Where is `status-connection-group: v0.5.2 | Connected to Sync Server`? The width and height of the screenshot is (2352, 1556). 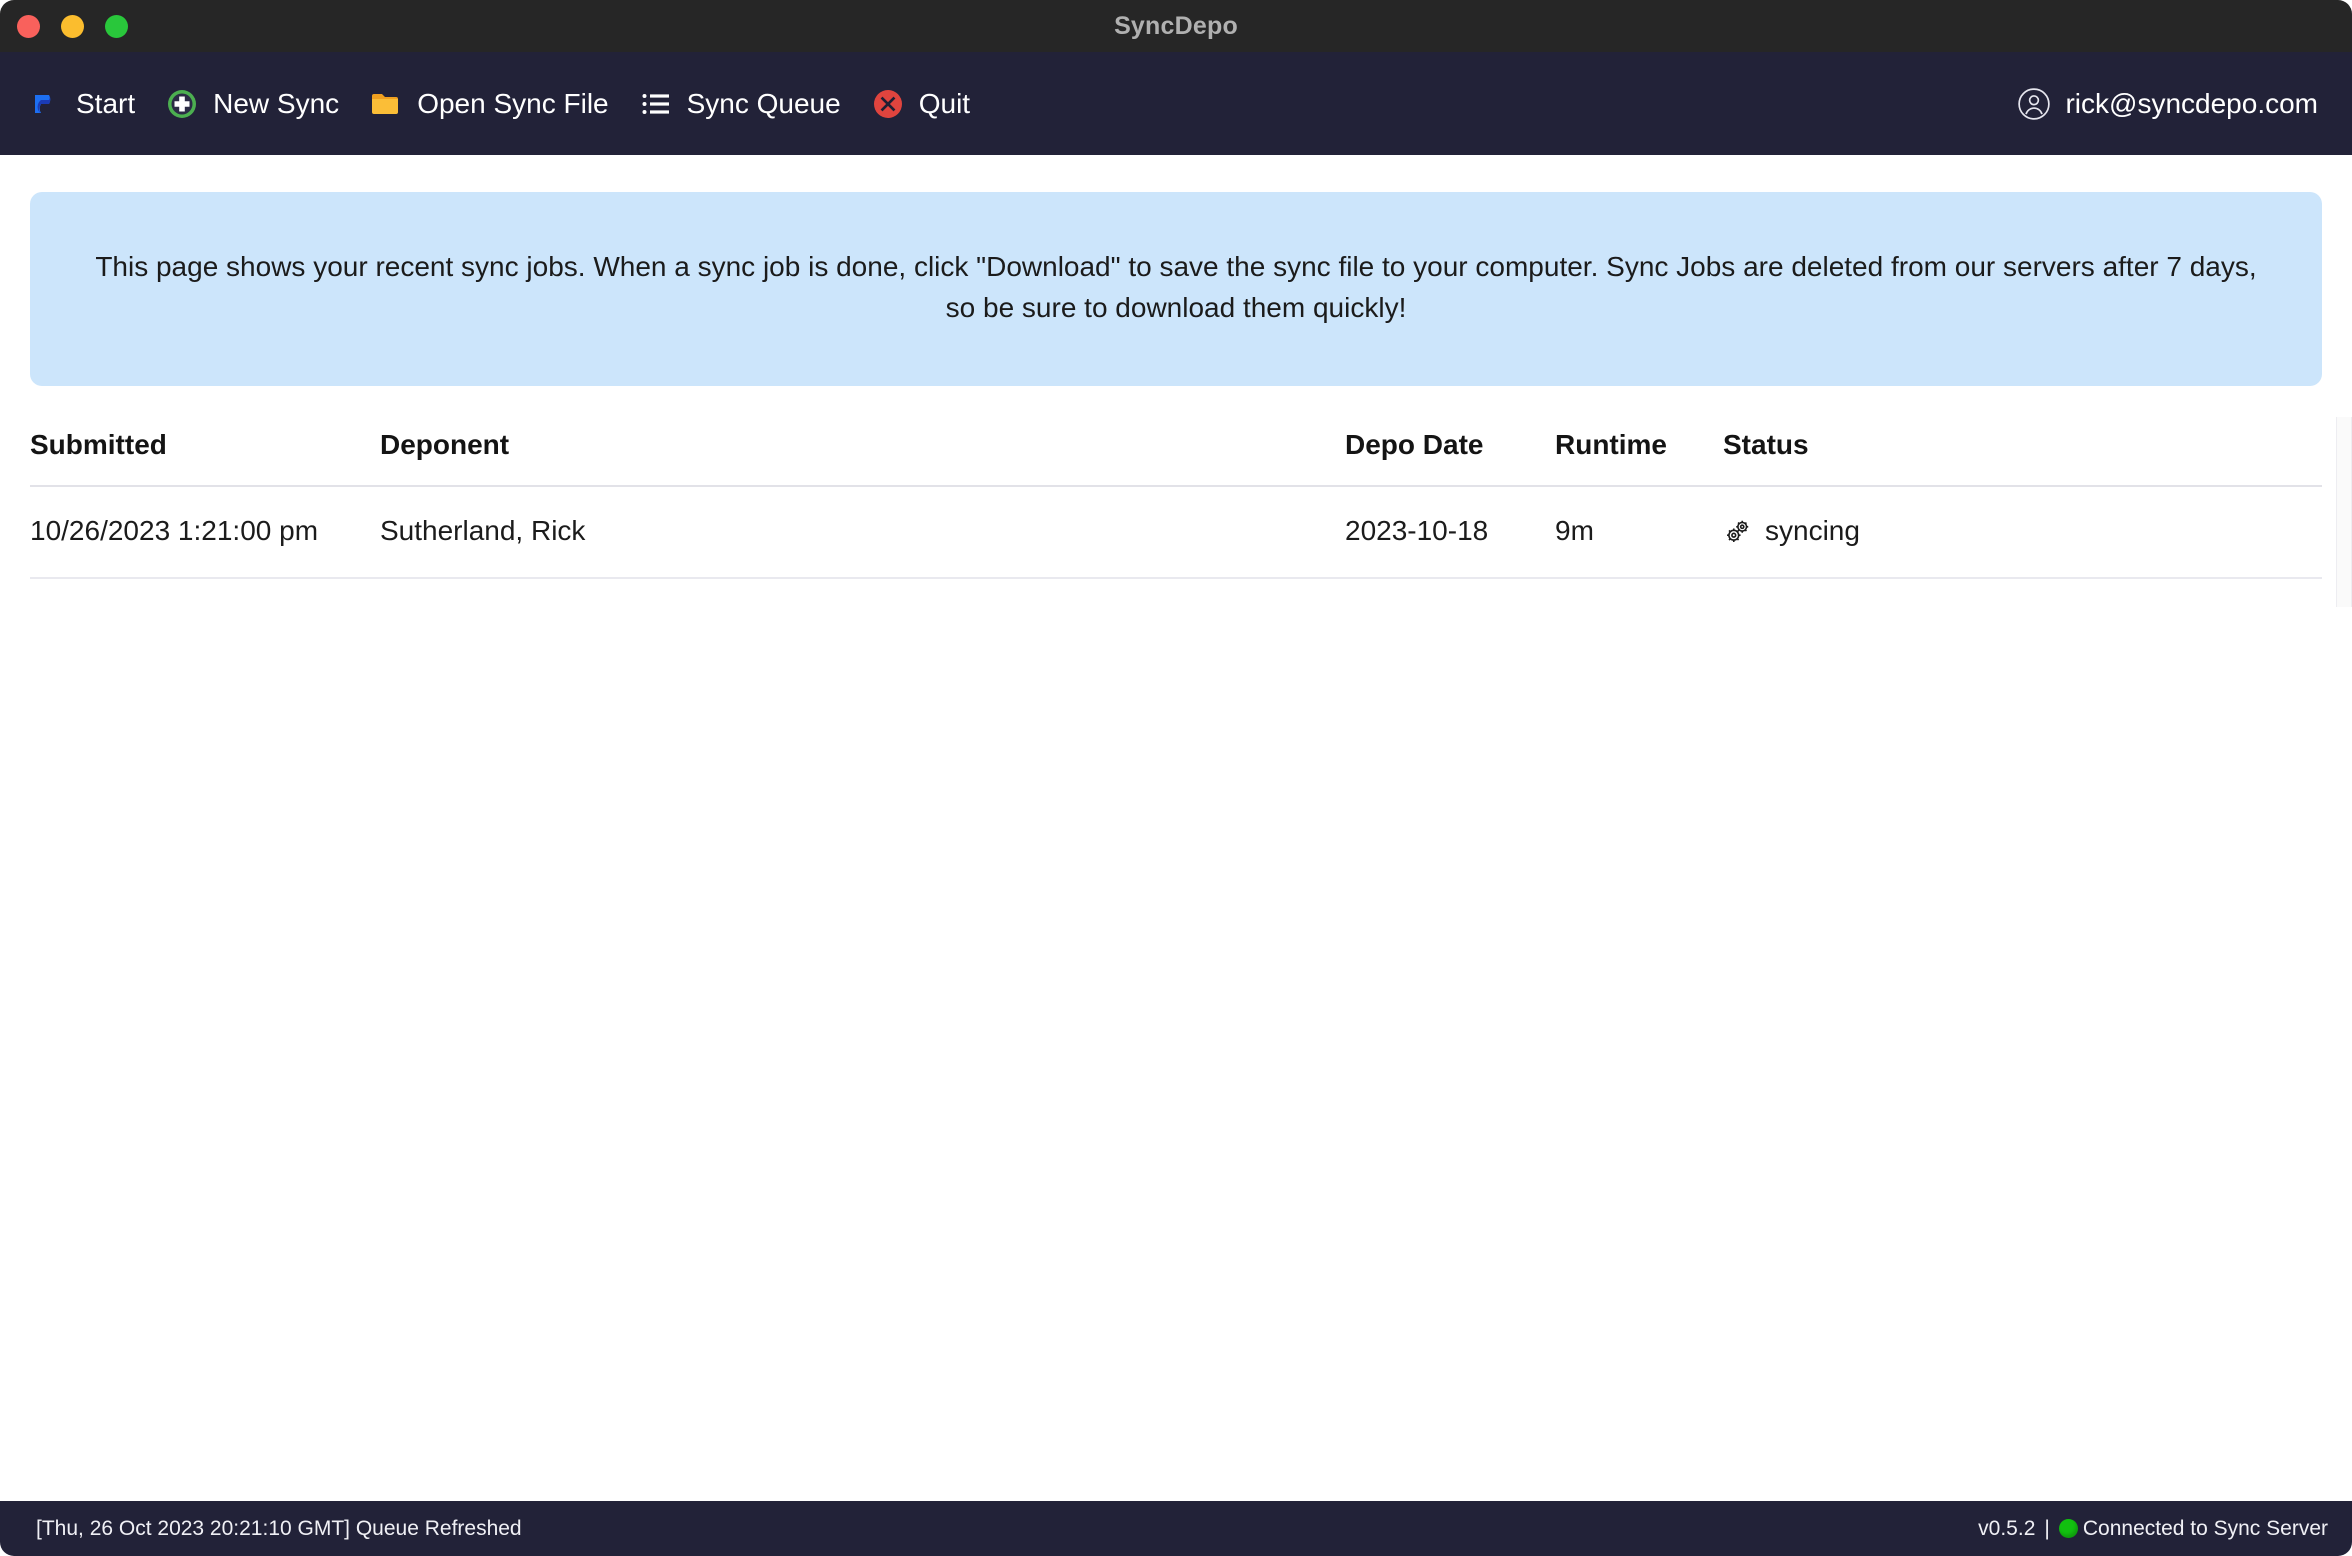
status-connection-group: v0.5.2 | Connected to Sync Server is located at coordinates (2153, 1529).